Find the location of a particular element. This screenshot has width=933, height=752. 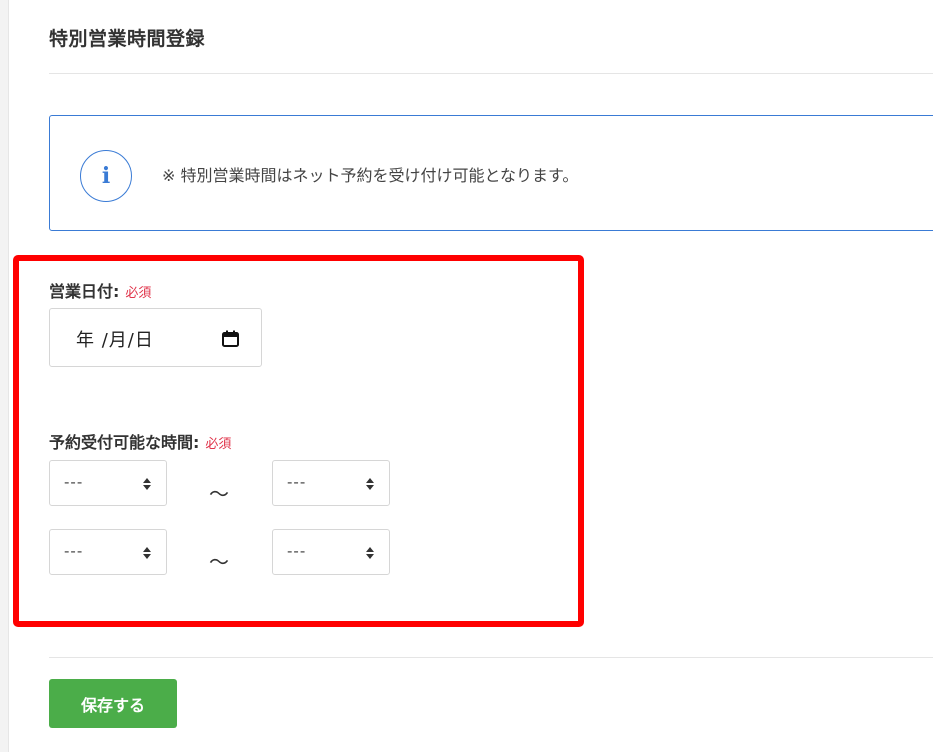

info-notice: i ※ 特別営業時間はネット予約を受け付け可能となります。 is located at coordinates (491, 173).